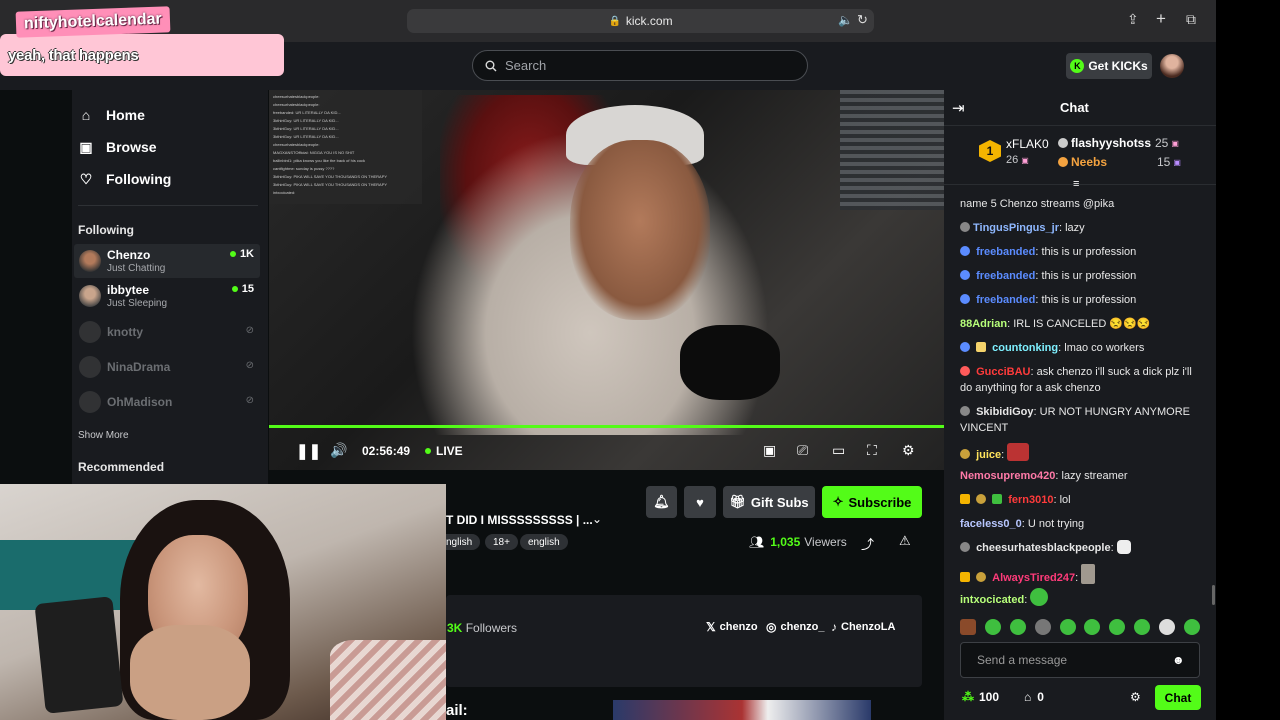 The width and height of the screenshot is (1280, 720). I want to click on tabs-icon: ⧉, so click(1191, 19).